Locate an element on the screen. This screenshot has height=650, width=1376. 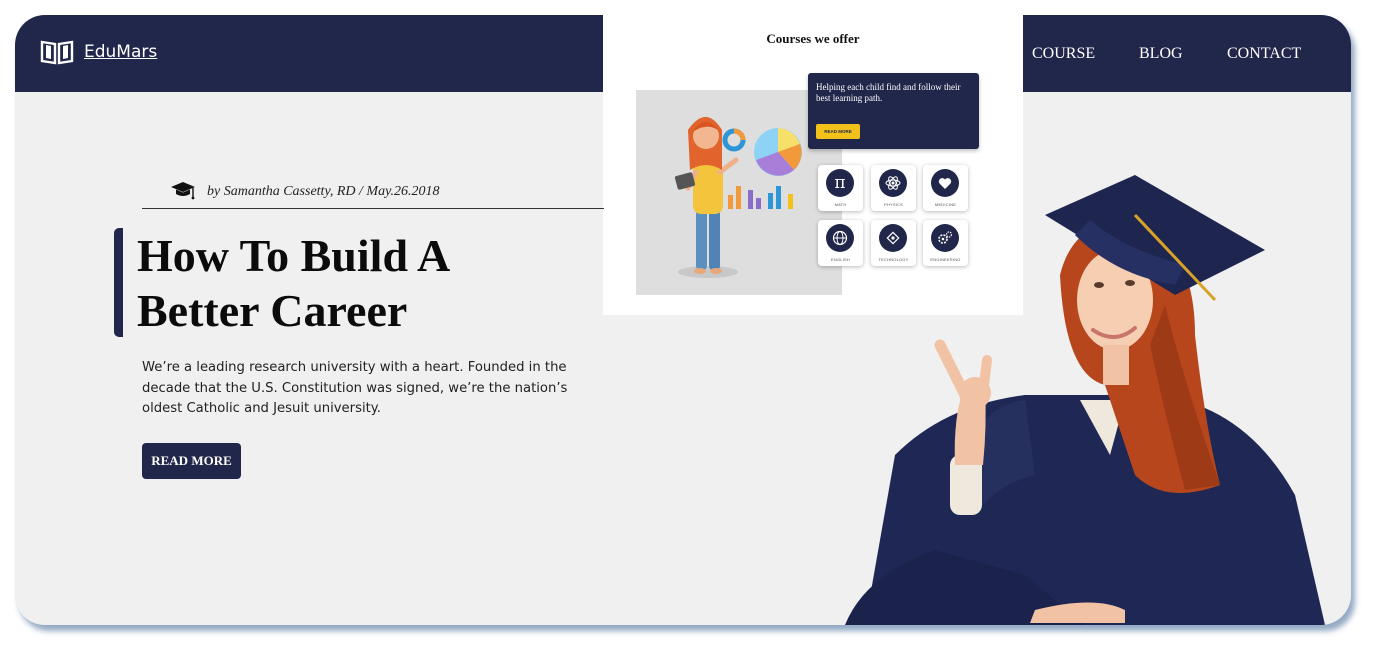
brand-name: EduMars is located at coordinates (120, 52).